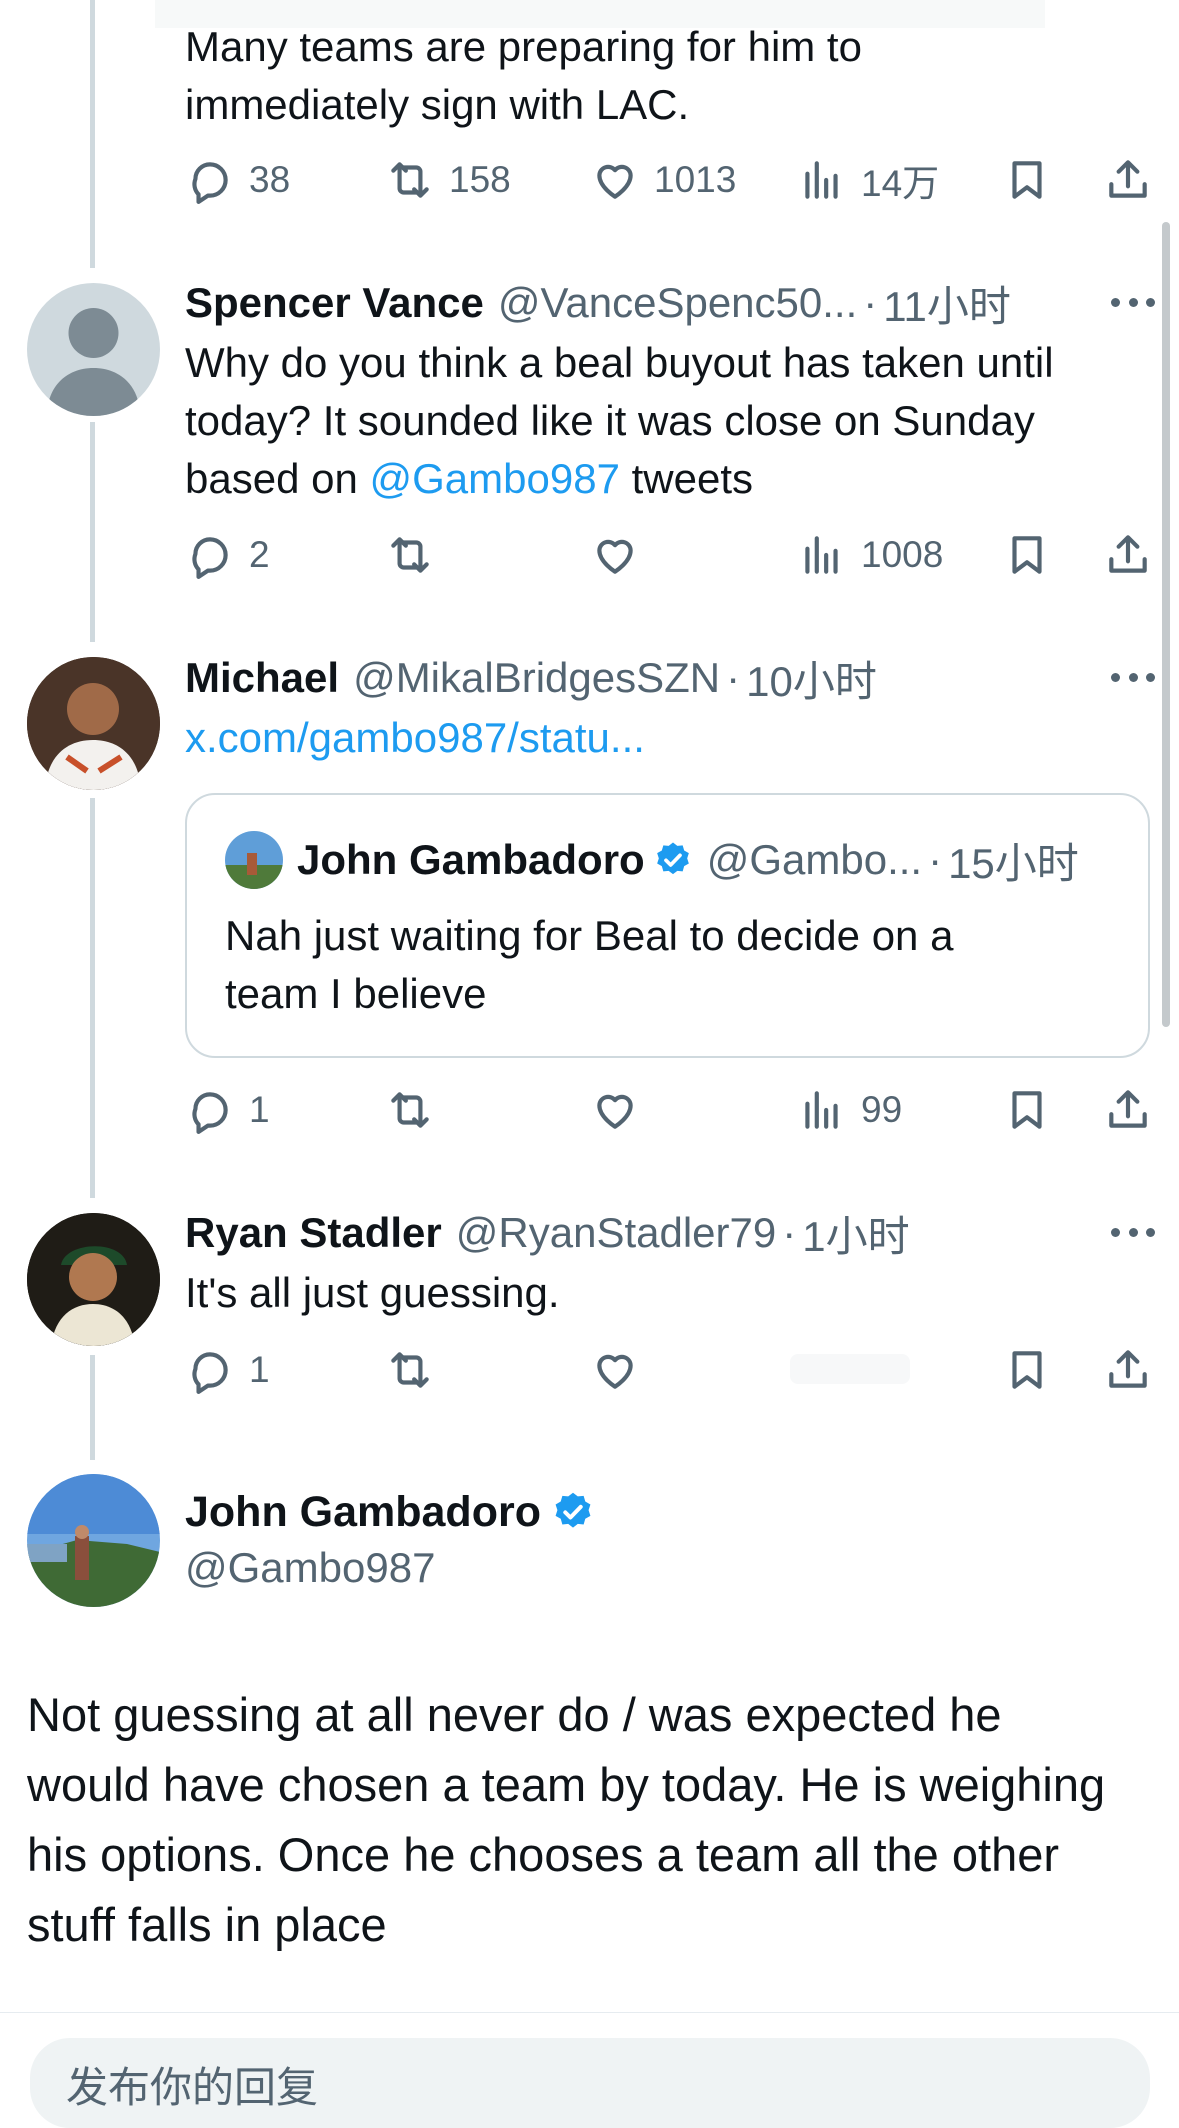 The image size is (1179, 2128). What do you see at coordinates (259, 554) in the screenshot?
I see `reply-count: 2` at bounding box center [259, 554].